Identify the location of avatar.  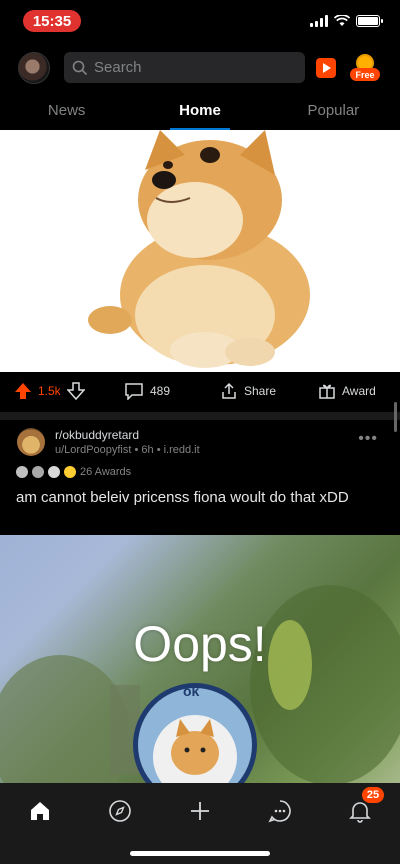
(34, 68).